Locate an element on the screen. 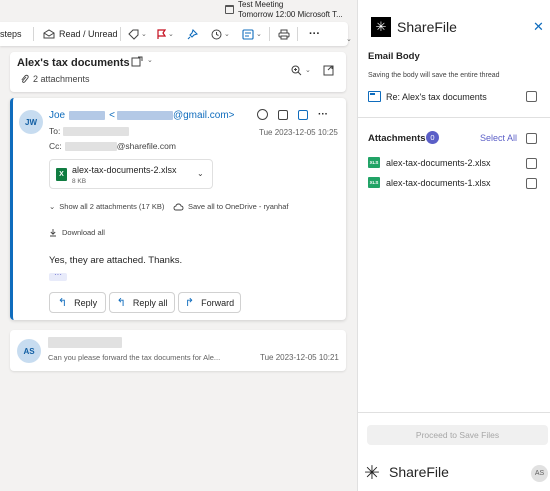  read-unread-button: Read / Unread is located at coordinates (80, 34).